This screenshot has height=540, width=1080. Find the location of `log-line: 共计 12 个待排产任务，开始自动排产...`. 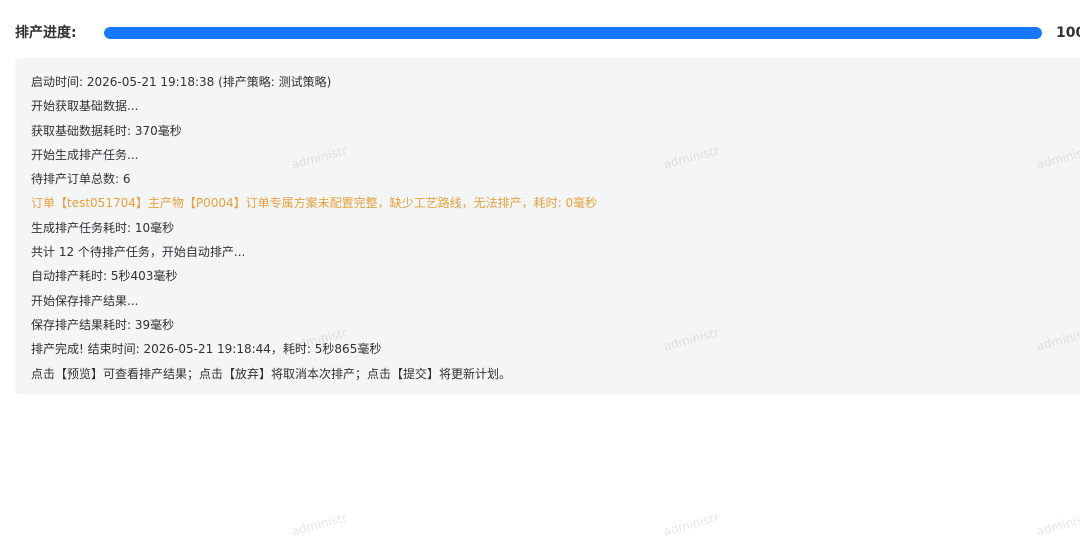

log-line: 共计 12 个待排产任务，开始自动排产... is located at coordinates (138, 252).